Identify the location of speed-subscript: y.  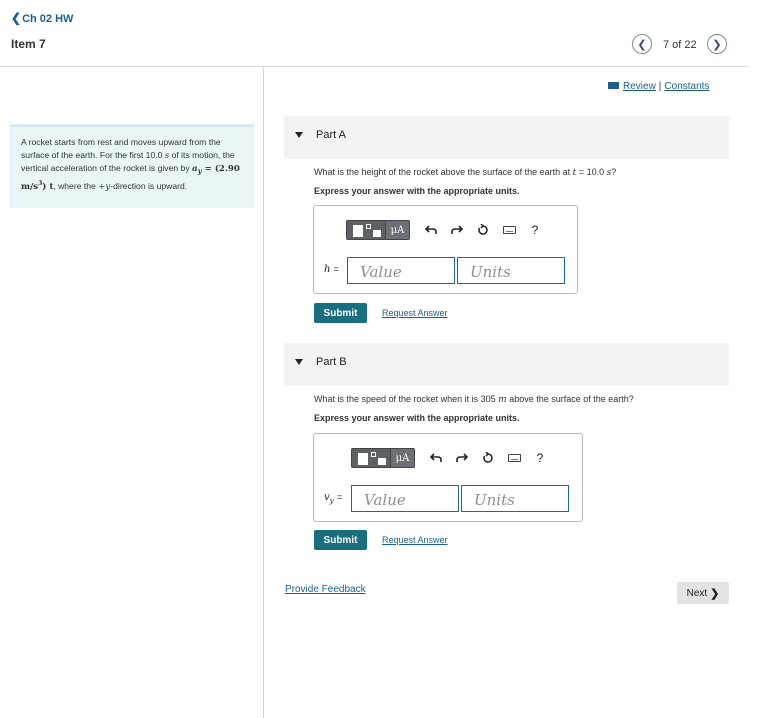
(331, 501).